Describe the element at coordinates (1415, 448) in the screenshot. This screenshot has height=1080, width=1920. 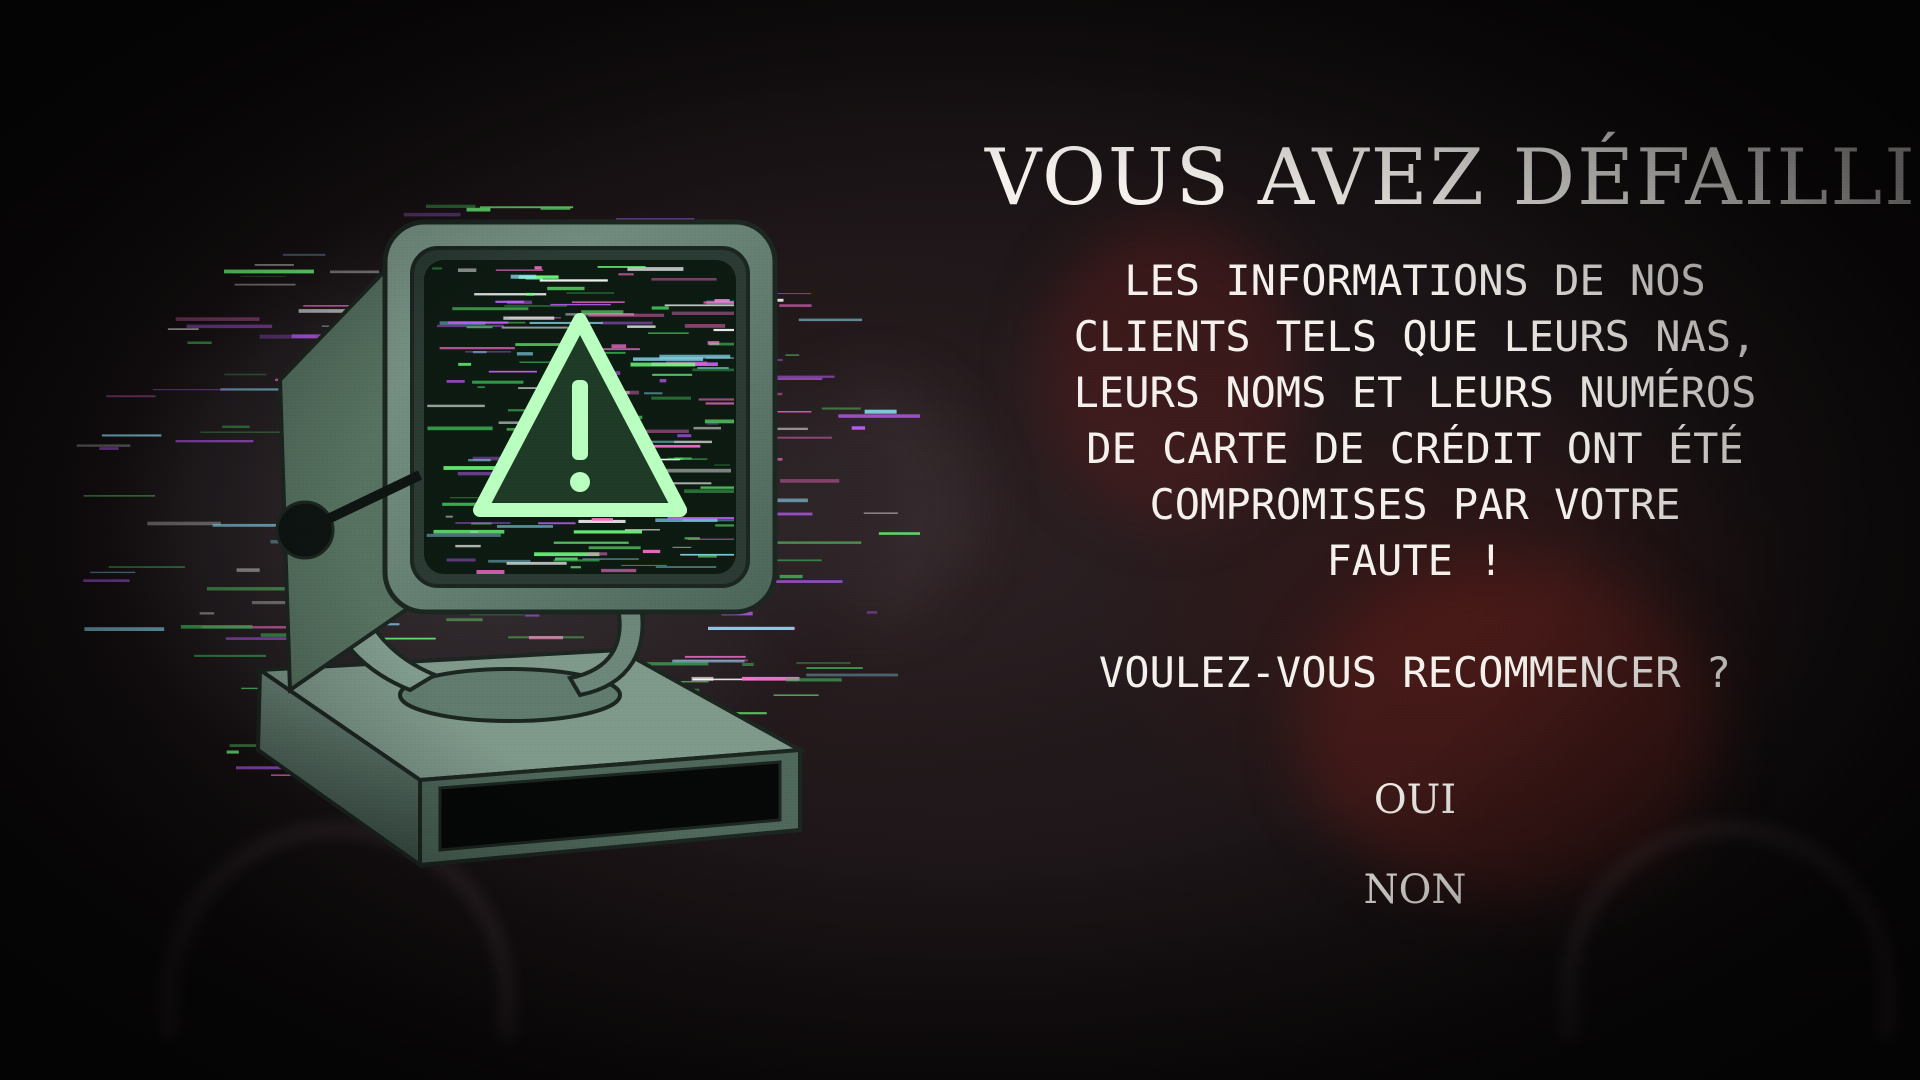
I see `failure-message-line: DE CARTE DE CRÉDIT ONT ÉTÉ` at that location.